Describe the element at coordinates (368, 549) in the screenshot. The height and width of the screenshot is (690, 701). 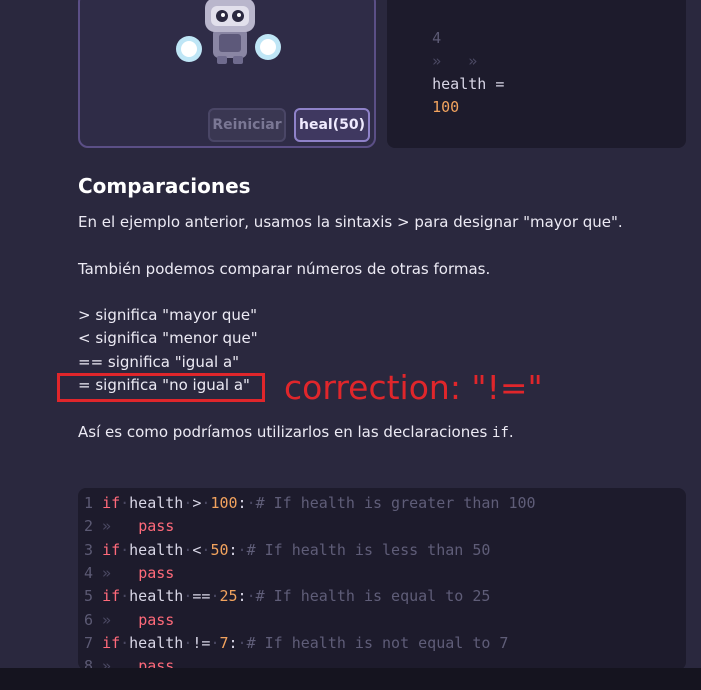
I see `code-comment: # If health is less than 50` at that location.